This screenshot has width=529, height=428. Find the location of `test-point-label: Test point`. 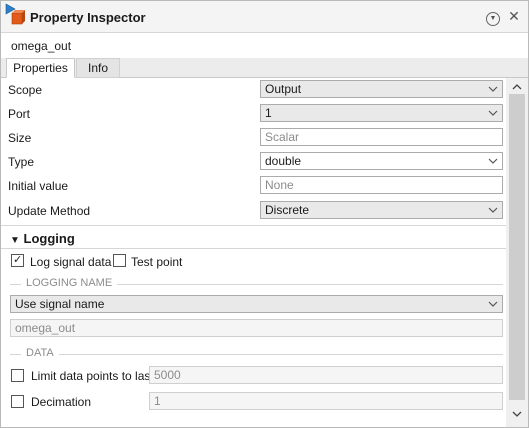

test-point-label: Test point is located at coordinates (157, 262).